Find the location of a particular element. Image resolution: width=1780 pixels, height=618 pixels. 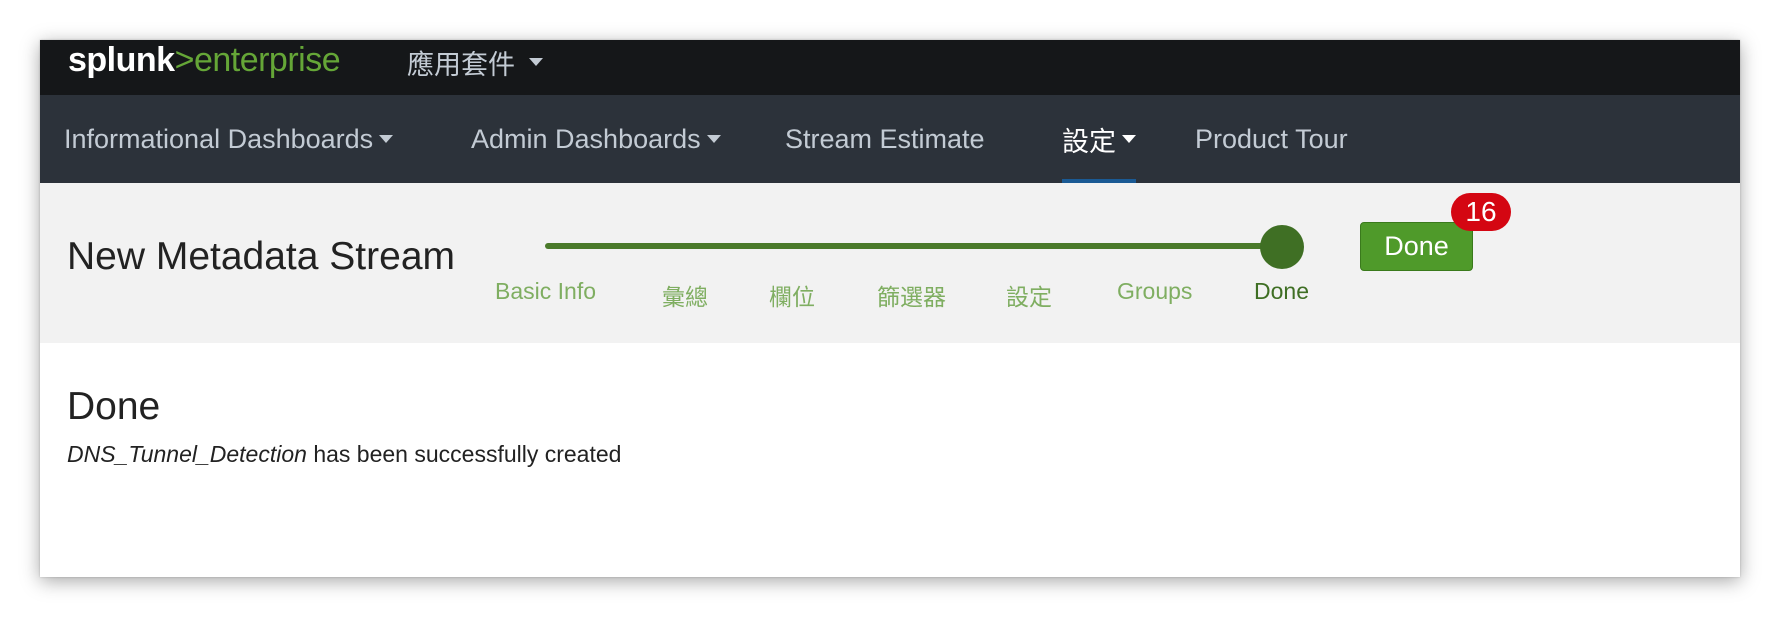

success-text: has been successfully created is located at coordinates (467, 454).